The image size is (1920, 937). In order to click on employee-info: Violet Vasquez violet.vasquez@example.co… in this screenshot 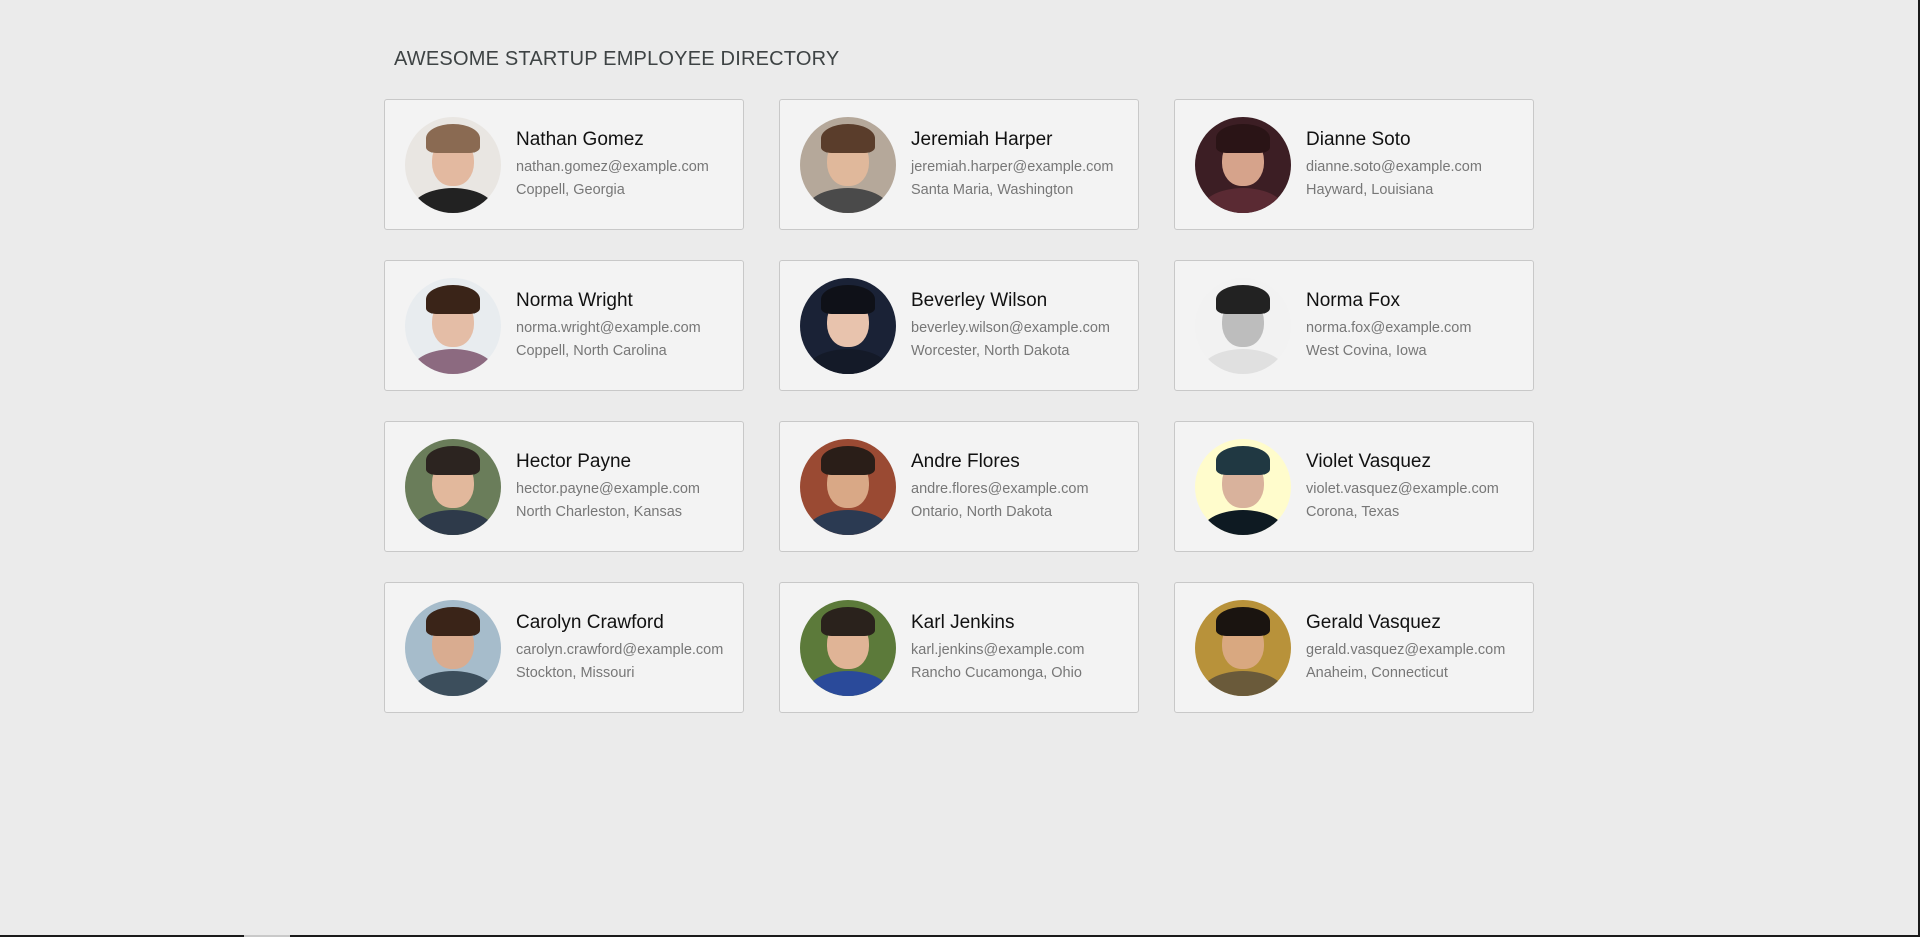, I will do `click(1402, 487)`.